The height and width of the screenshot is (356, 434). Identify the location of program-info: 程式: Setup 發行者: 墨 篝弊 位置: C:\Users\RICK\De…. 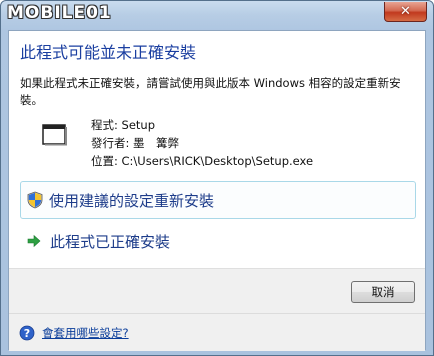
(202, 143).